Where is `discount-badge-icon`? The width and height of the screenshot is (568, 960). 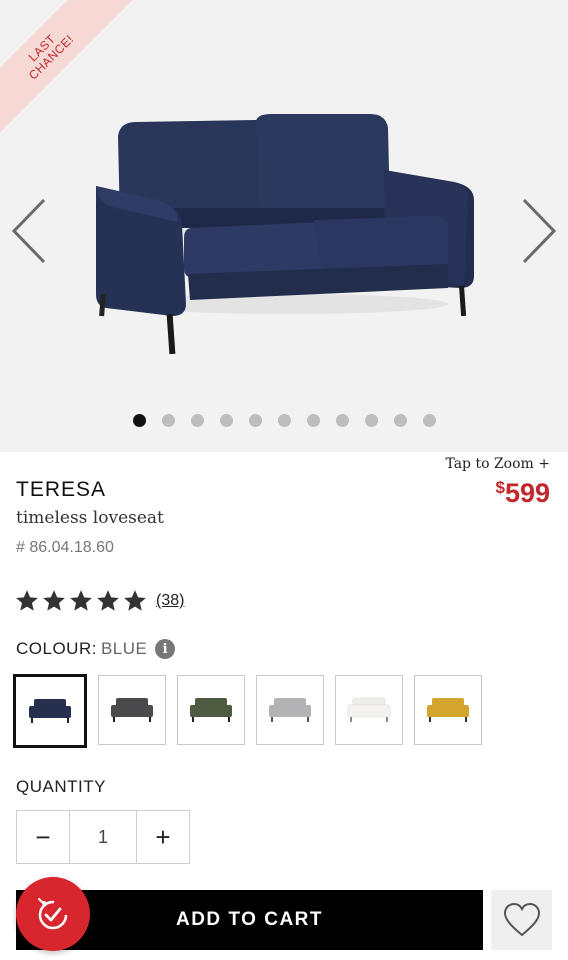
discount-badge-icon is located at coordinates (53, 914).